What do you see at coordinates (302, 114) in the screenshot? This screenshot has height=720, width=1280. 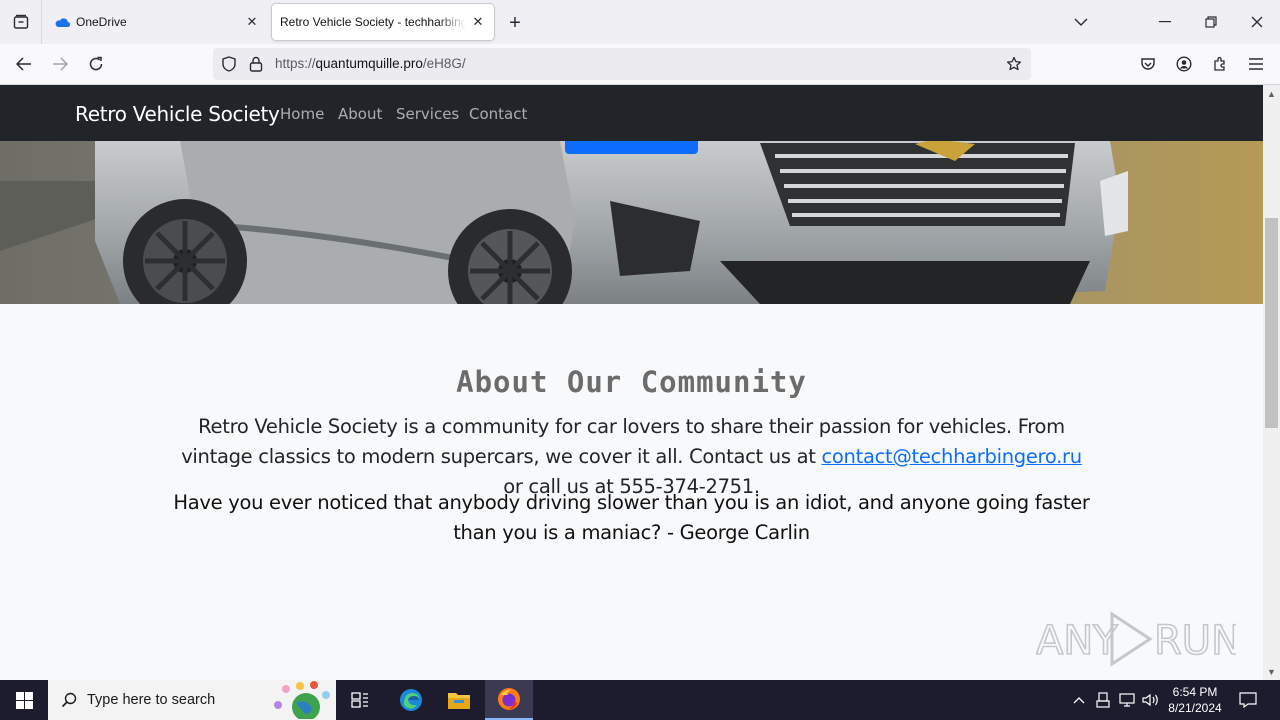 I see `nav-link-home: Home` at bounding box center [302, 114].